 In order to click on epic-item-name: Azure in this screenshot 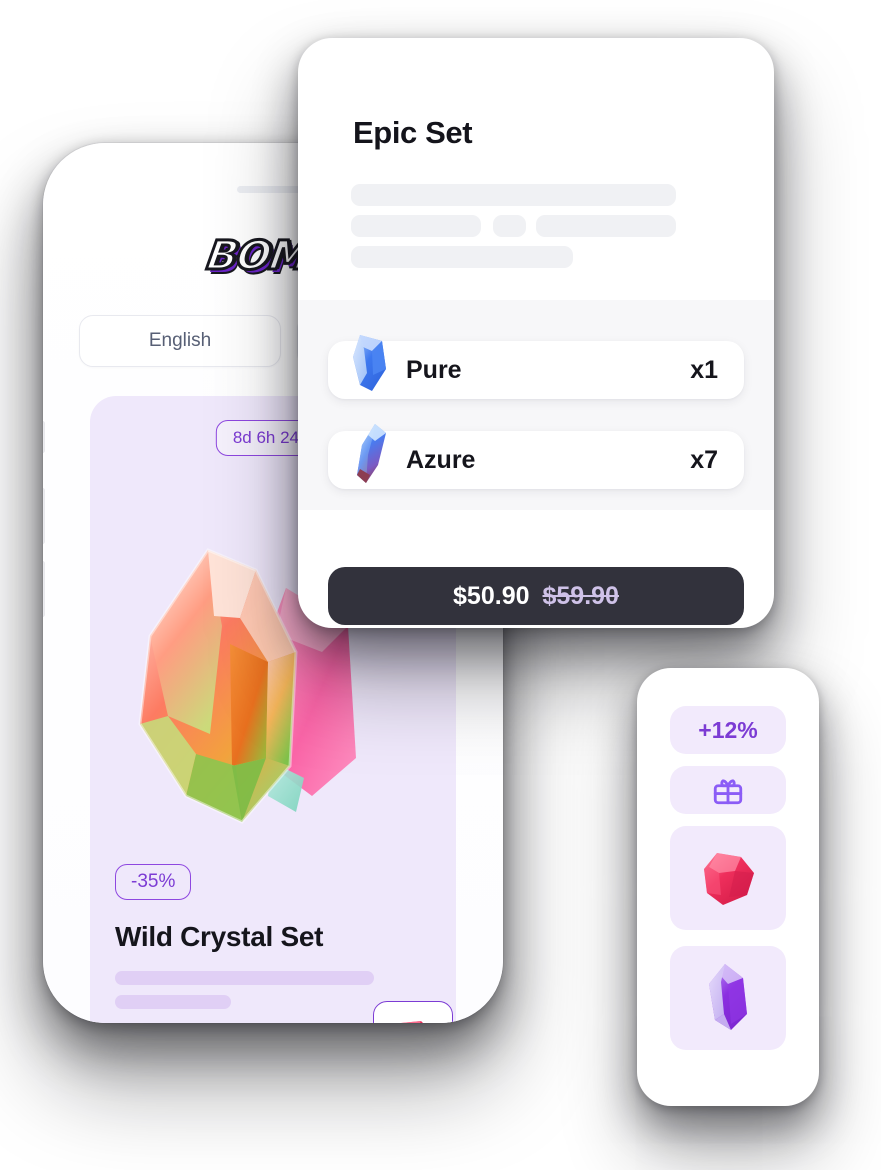, I will do `click(441, 459)`.